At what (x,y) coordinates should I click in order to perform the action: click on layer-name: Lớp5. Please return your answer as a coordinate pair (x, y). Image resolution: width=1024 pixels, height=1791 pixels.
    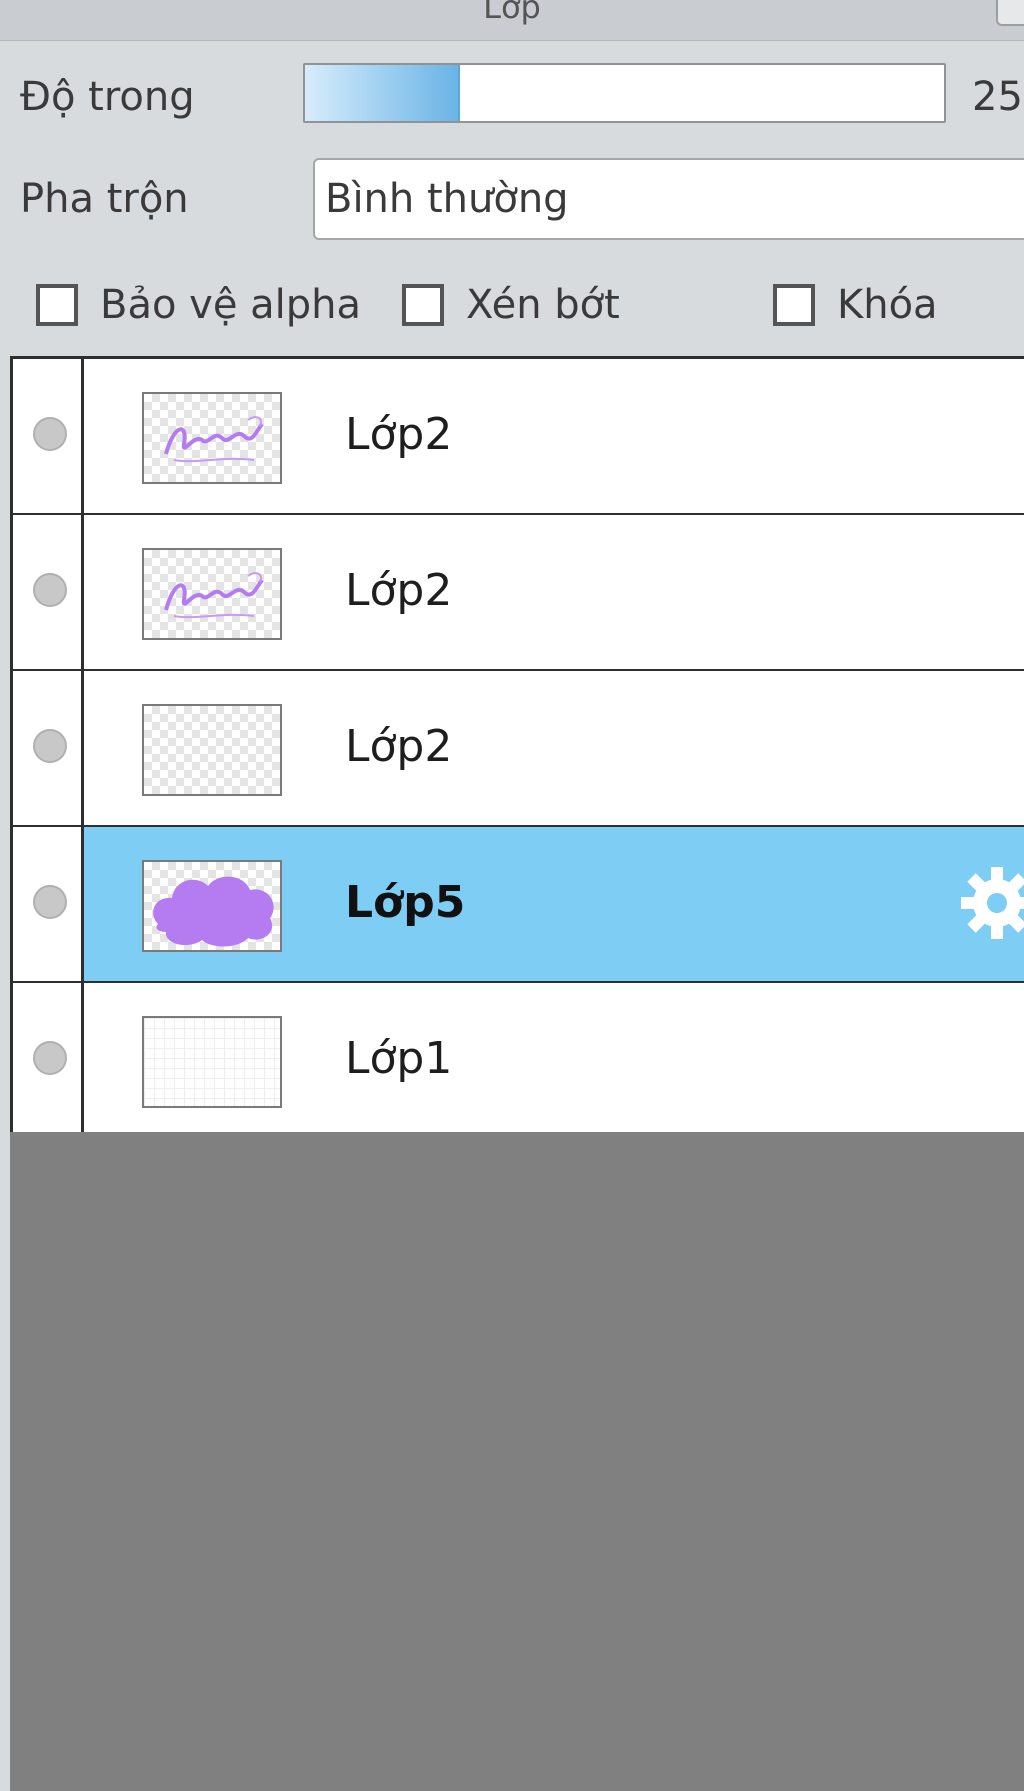
    Looking at the image, I should click on (405, 902).